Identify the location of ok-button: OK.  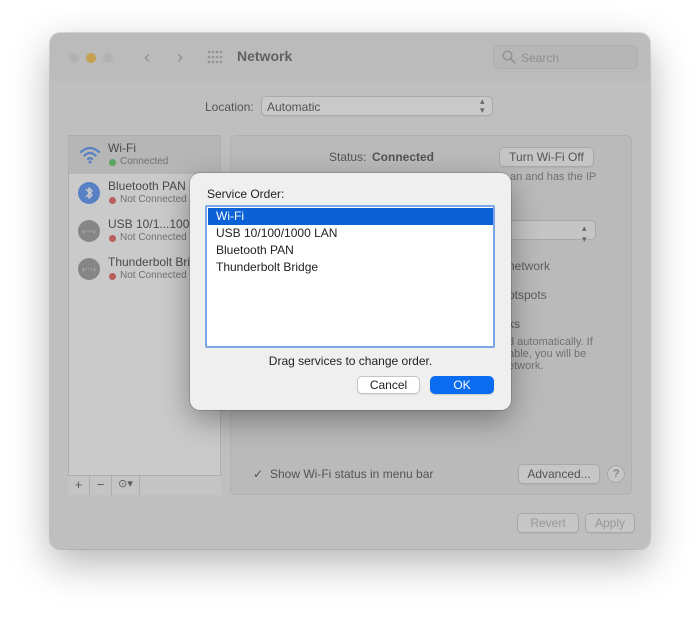
(462, 385).